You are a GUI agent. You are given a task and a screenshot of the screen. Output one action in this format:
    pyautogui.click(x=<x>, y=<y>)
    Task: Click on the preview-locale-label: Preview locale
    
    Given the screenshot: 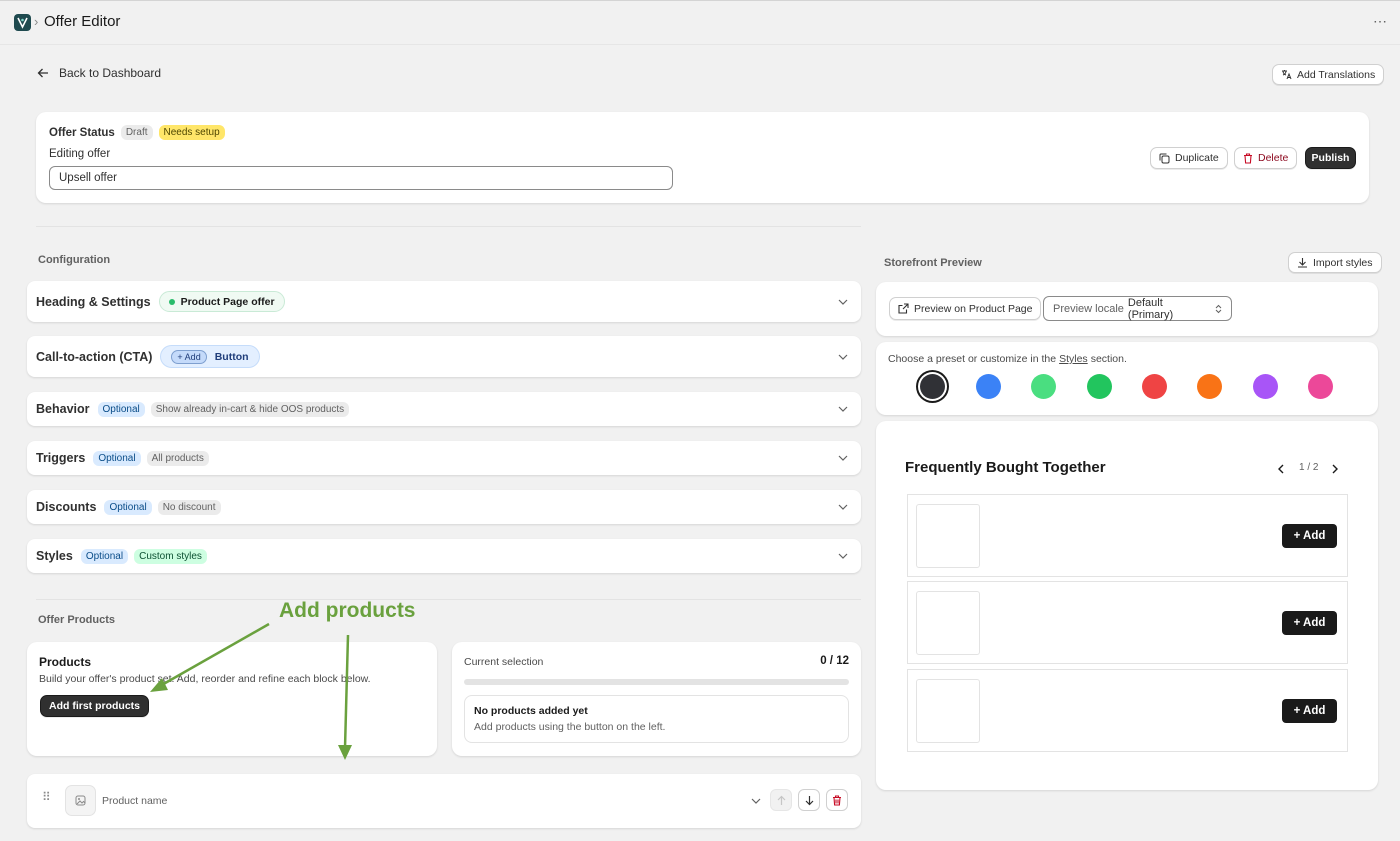 What is the action you would take?
    pyautogui.click(x=1088, y=308)
    